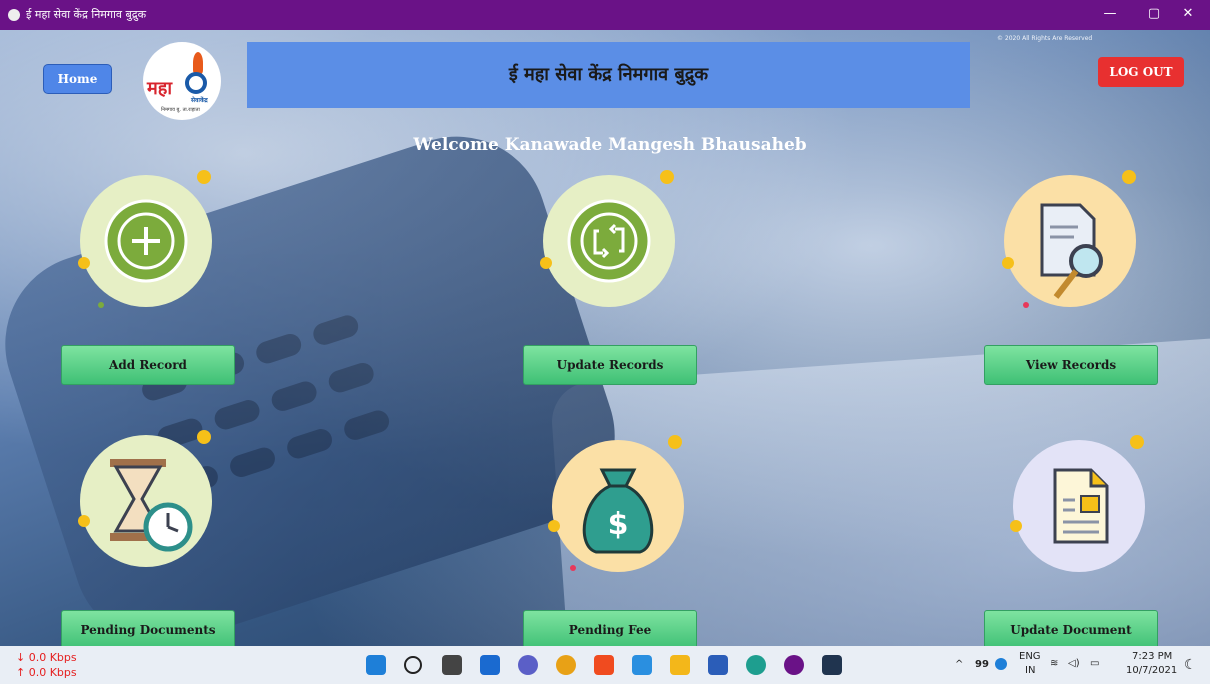  Describe the element at coordinates (1071, 251) in the screenshot. I see `search-document-icon` at that location.